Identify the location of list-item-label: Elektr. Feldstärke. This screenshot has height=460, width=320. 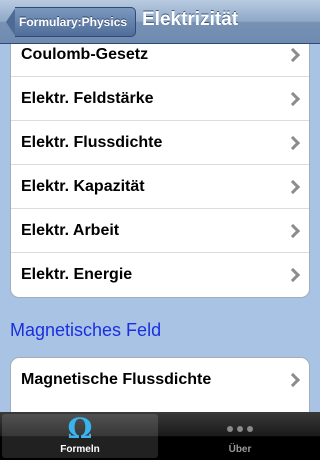
(87, 98).